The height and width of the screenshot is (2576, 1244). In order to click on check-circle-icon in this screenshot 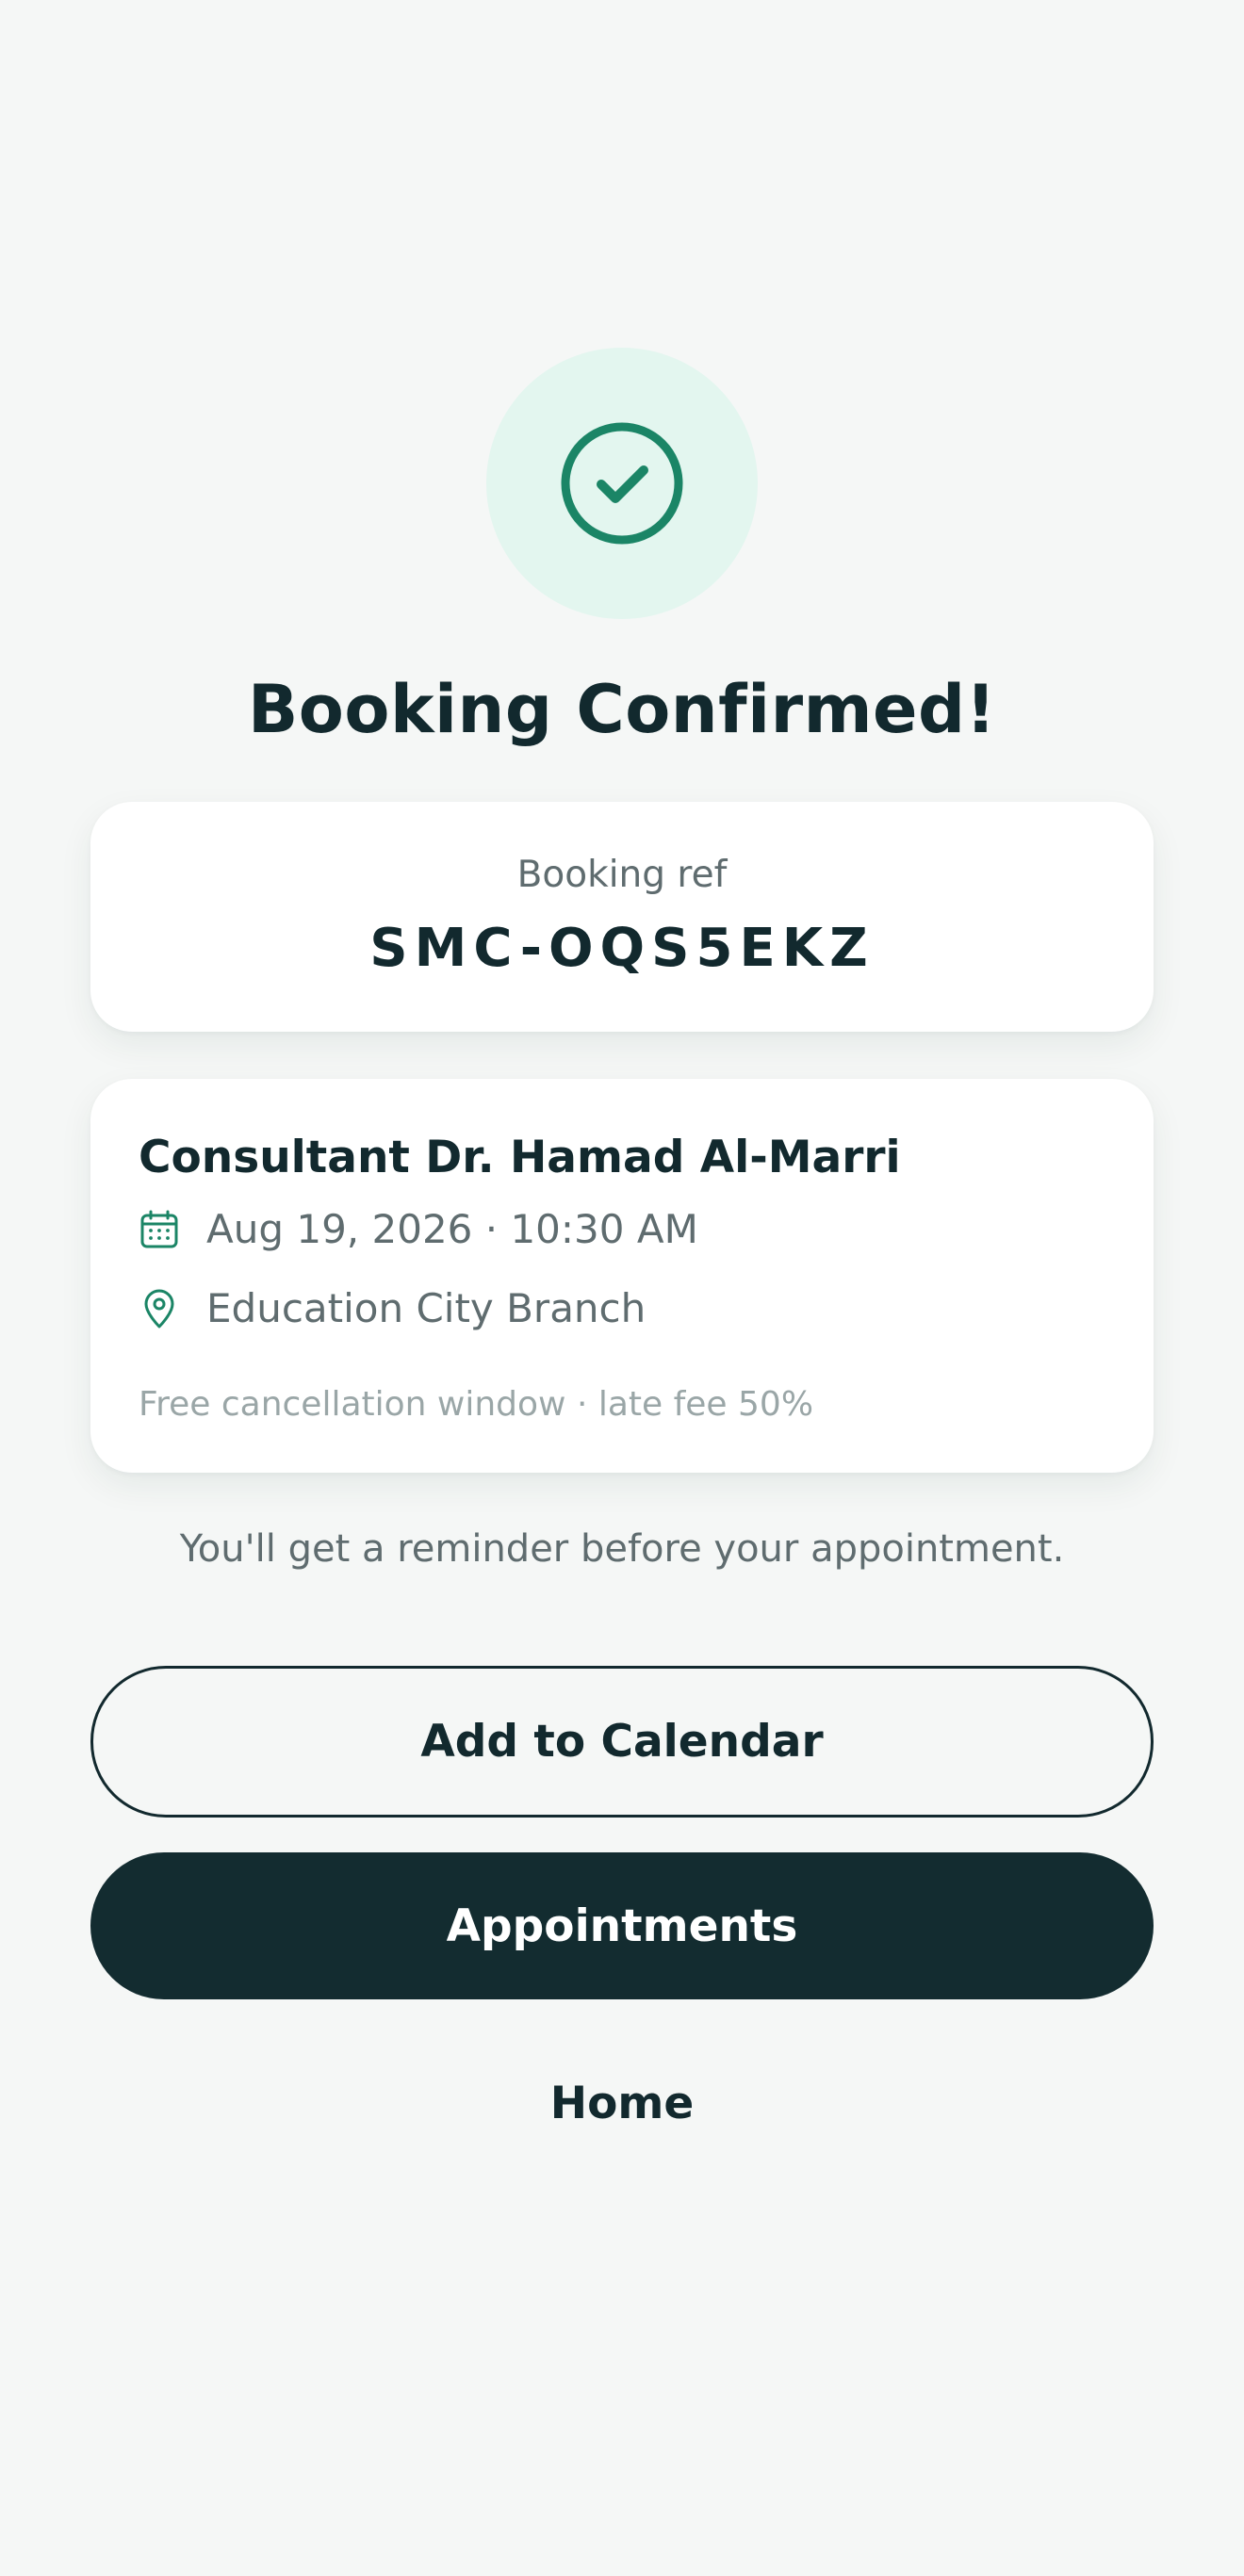, I will do `click(622, 483)`.